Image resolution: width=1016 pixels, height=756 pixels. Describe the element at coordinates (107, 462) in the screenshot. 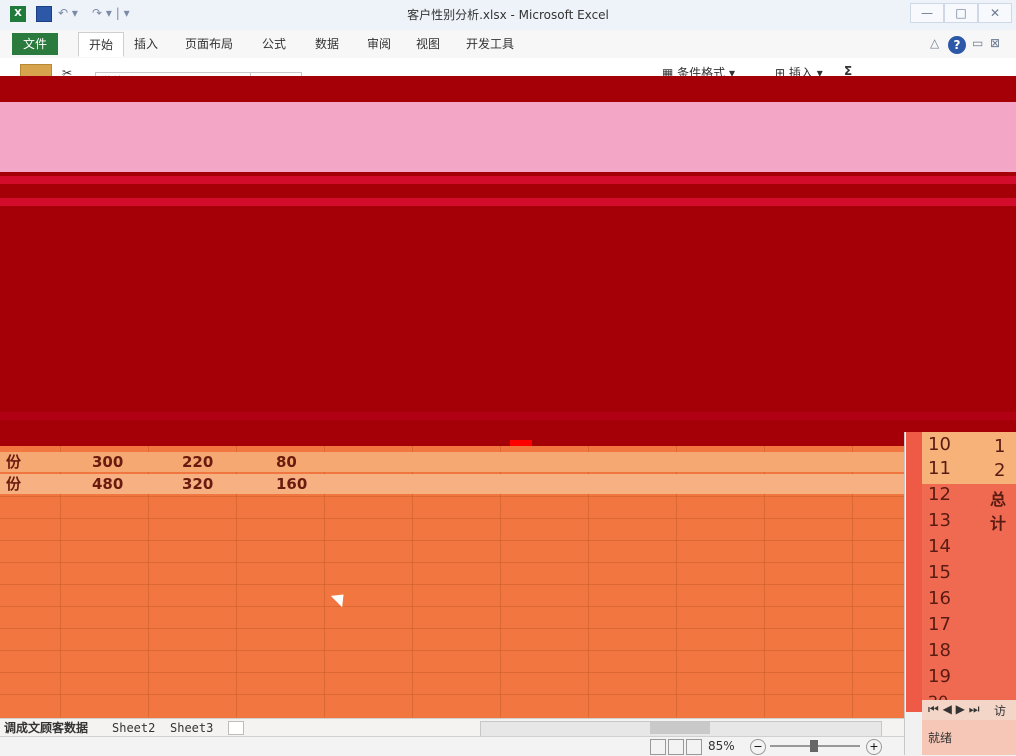

I see `table-cell-value: 300` at that location.